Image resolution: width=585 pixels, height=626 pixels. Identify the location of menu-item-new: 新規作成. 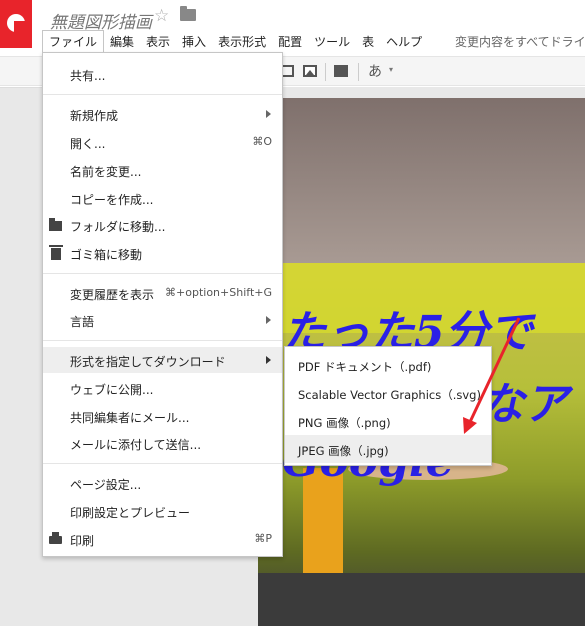
(162, 114).